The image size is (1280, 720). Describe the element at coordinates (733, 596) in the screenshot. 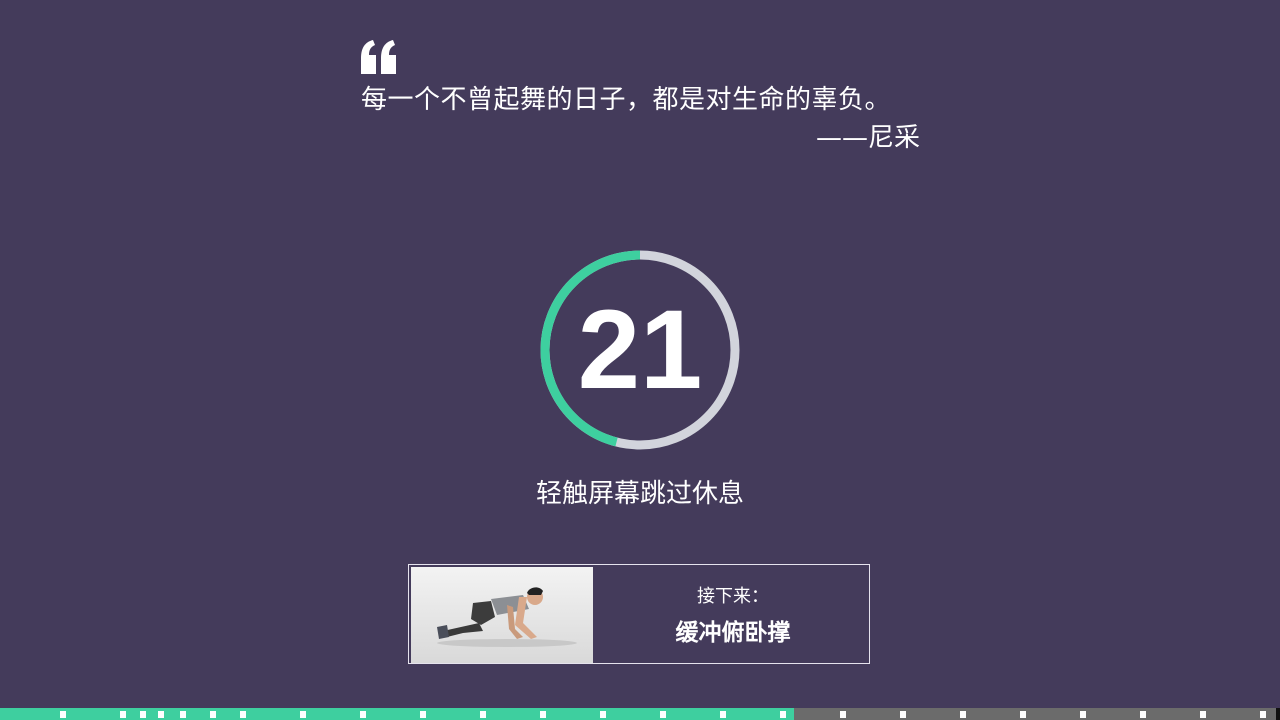

I see `next-exercise-label: 接下来：` at that location.